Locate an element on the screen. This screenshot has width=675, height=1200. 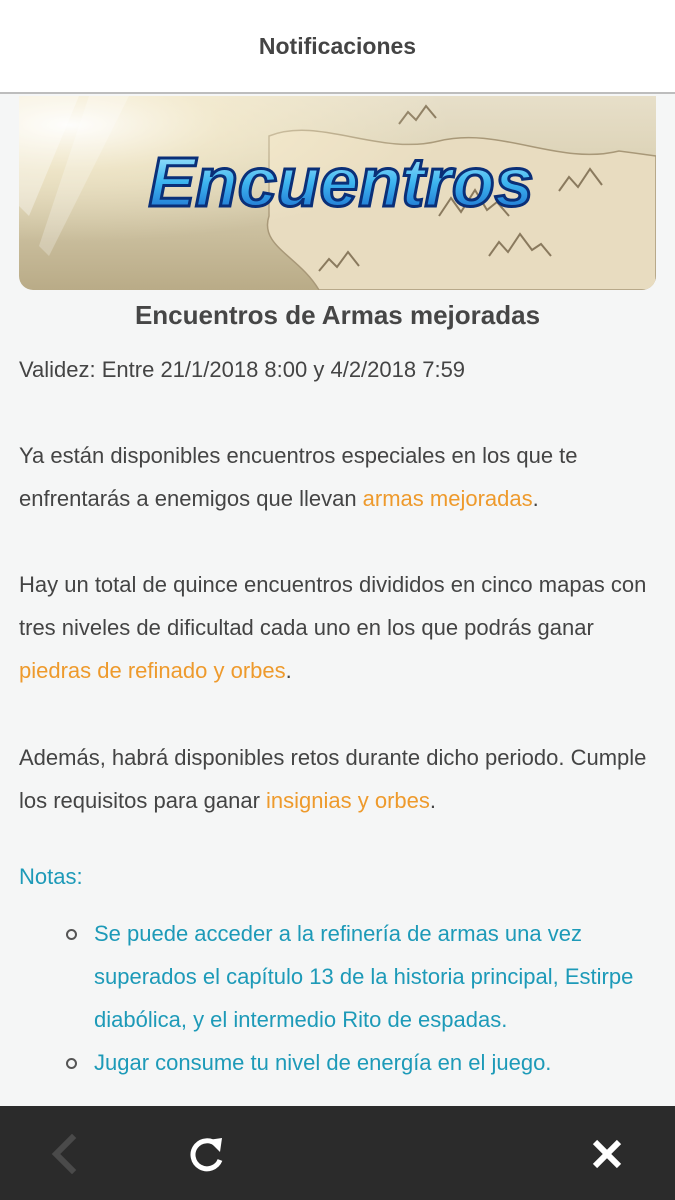
close-icon is located at coordinates (607, 1154).